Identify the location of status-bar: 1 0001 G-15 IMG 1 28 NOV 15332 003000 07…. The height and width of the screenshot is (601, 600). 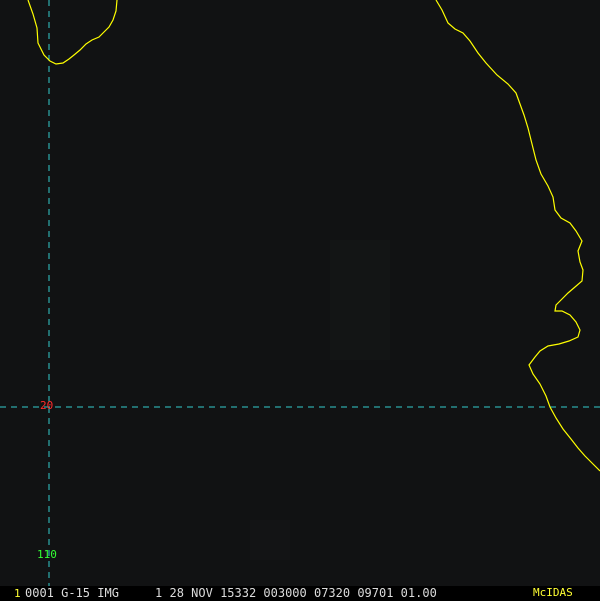
(300, 593).